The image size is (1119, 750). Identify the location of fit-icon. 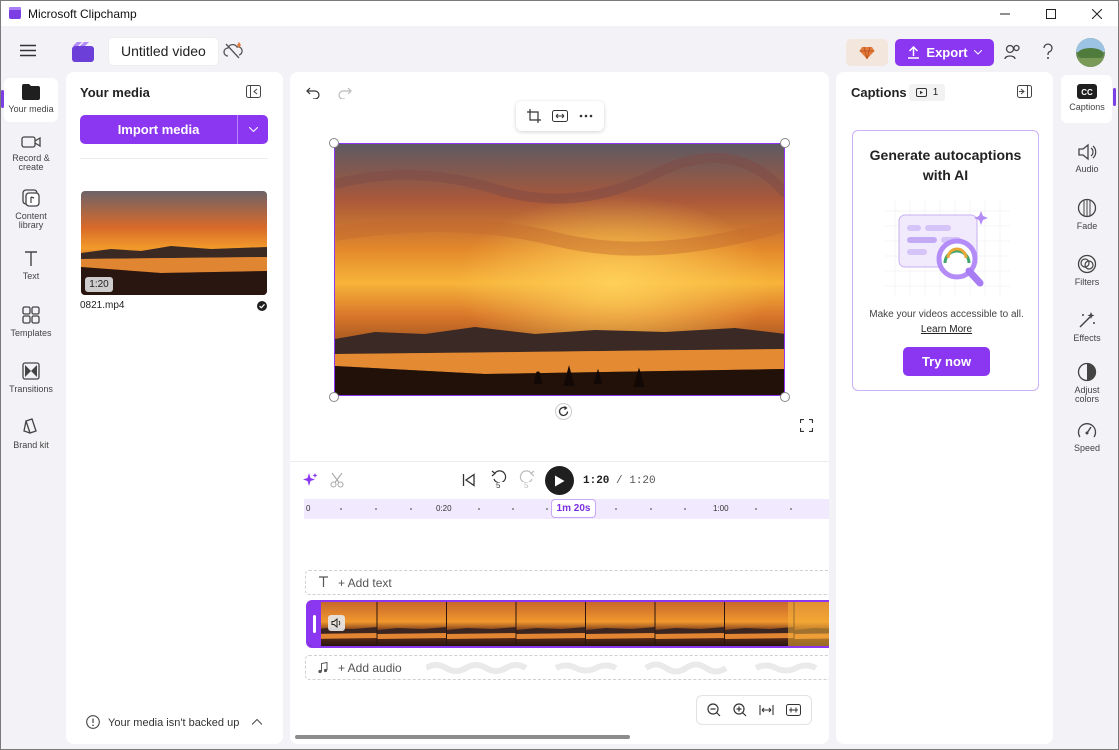
(559, 116).